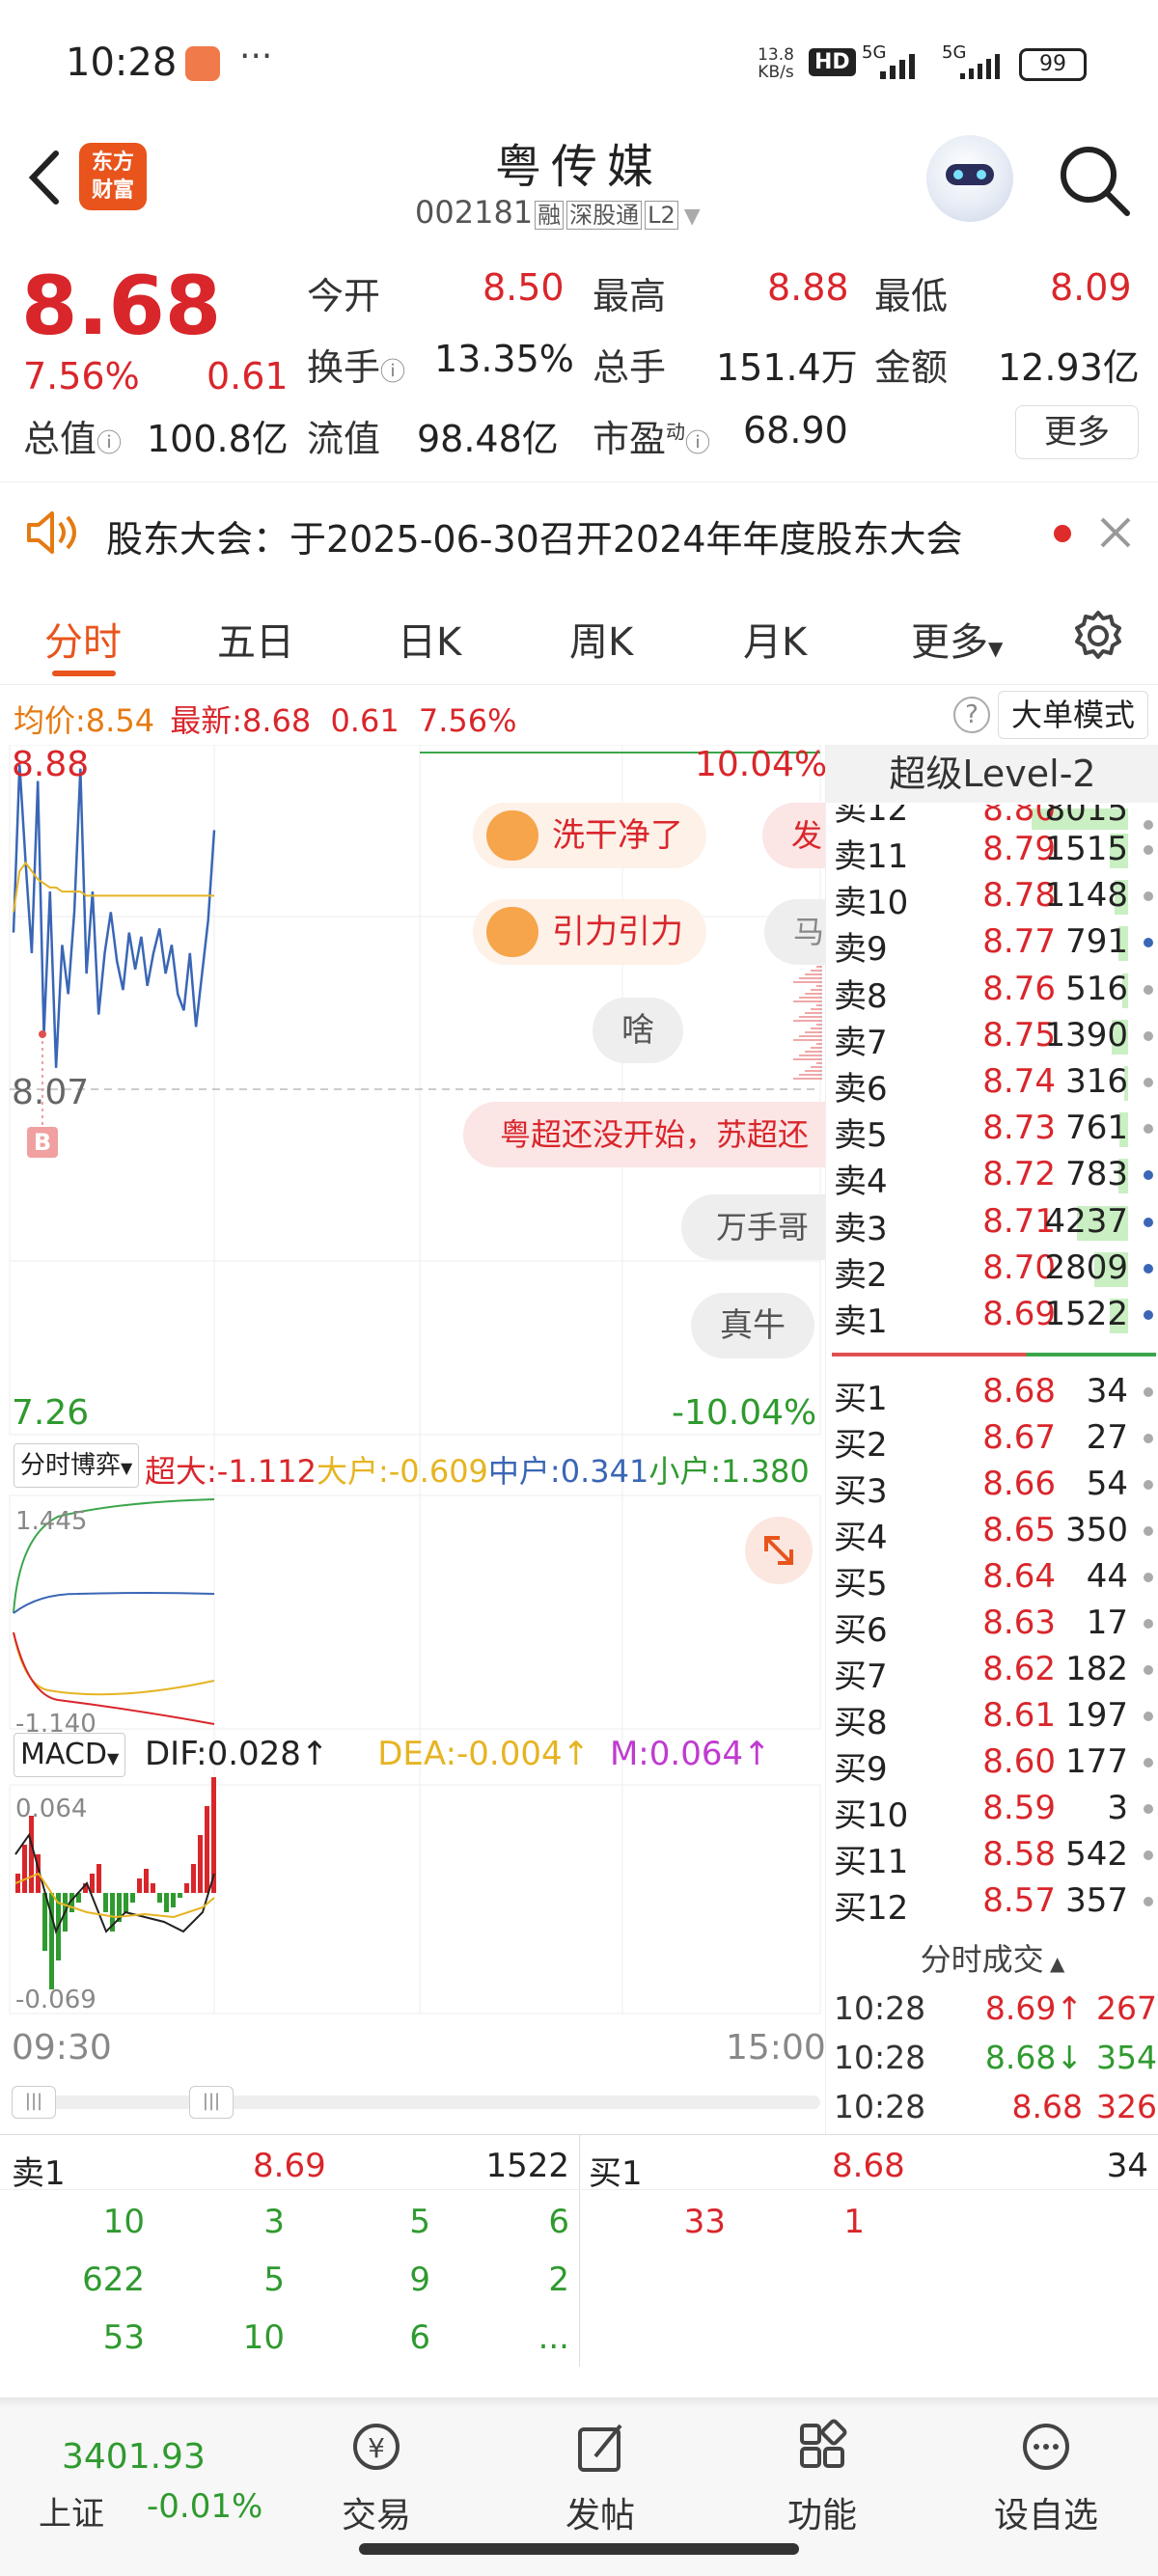 Image resolution: width=1158 pixels, height=2576 pixels. Describe the element at coordinates (638, 1030) in the screenshot. I see `comment-bubble: 啥` at that location.